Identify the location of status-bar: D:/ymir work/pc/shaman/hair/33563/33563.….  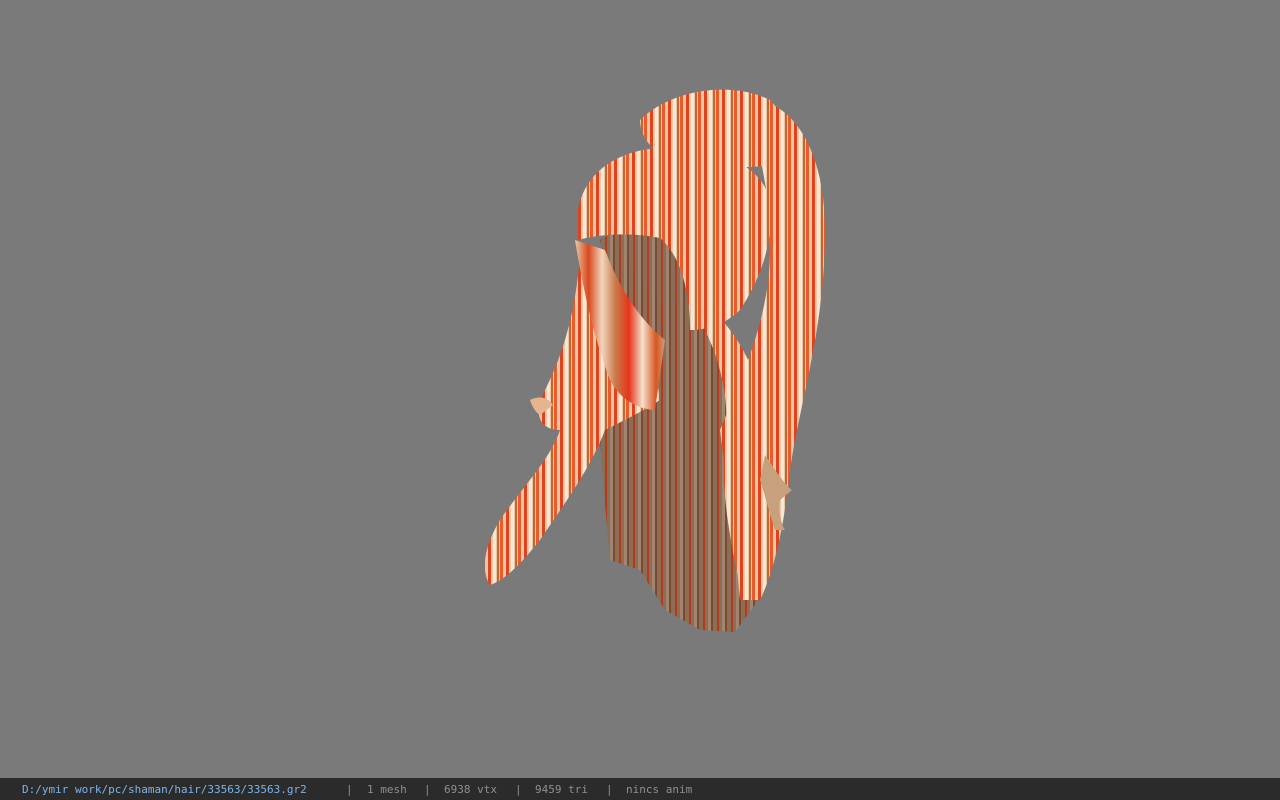
(640, 789).